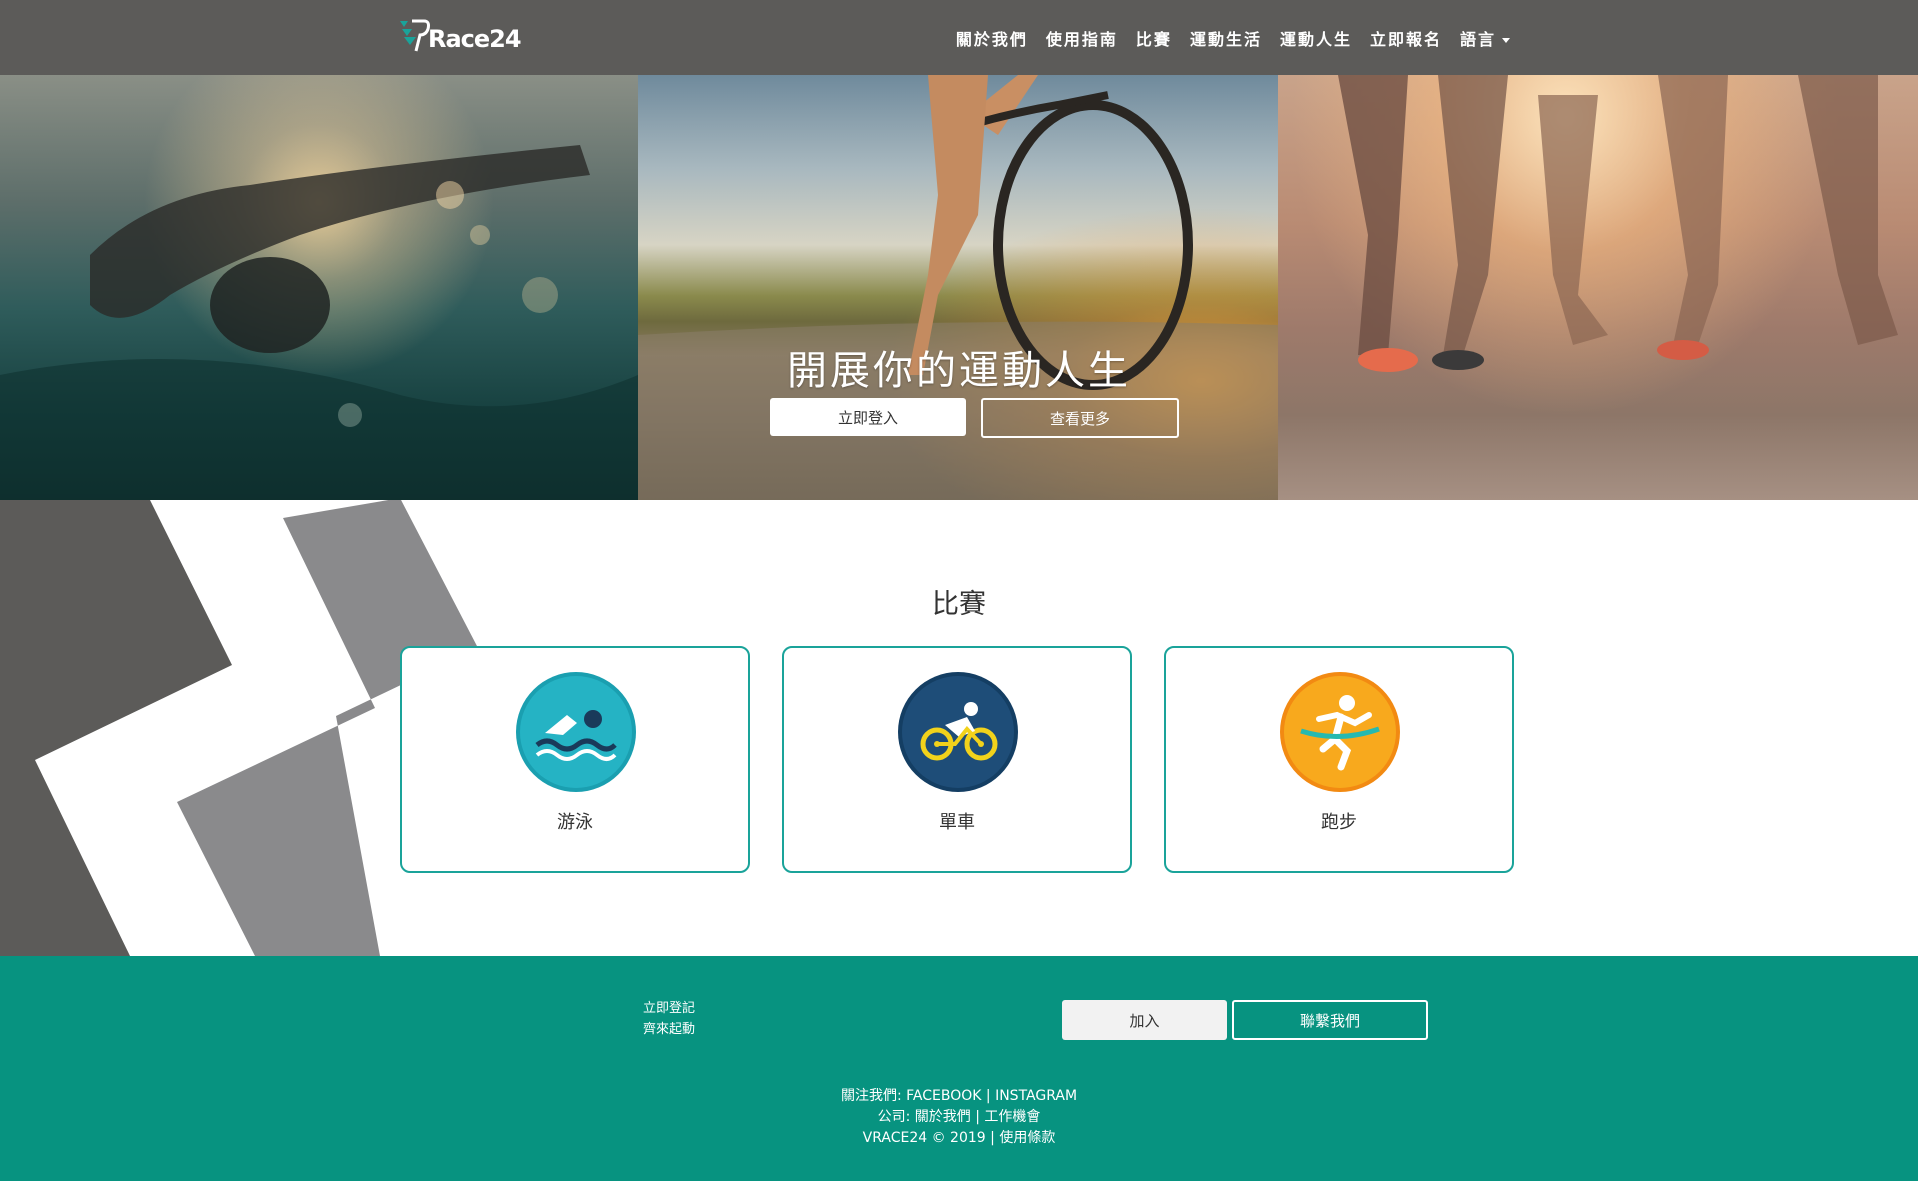 This screenshot has height=1181, width=1918. I want to click on footer-social-row: 關注我們: FACEBOOK | INSTAGRAM, so click(959, 1096).